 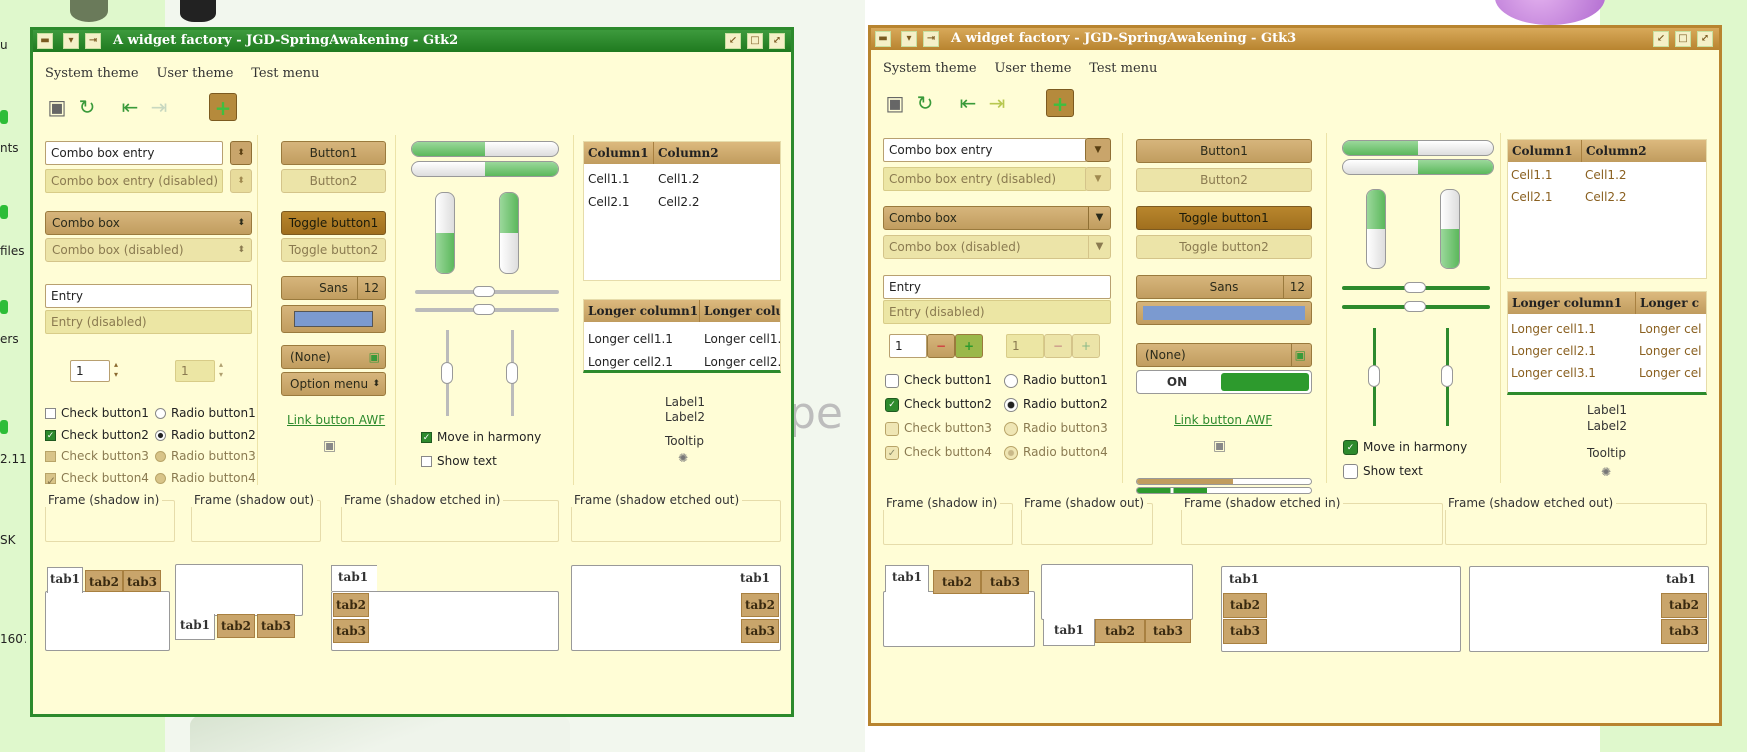 What do you see at coordinates (89, 11) in the screenshot?
I see `desktop-icon-top` at bounding box center [89, 11].